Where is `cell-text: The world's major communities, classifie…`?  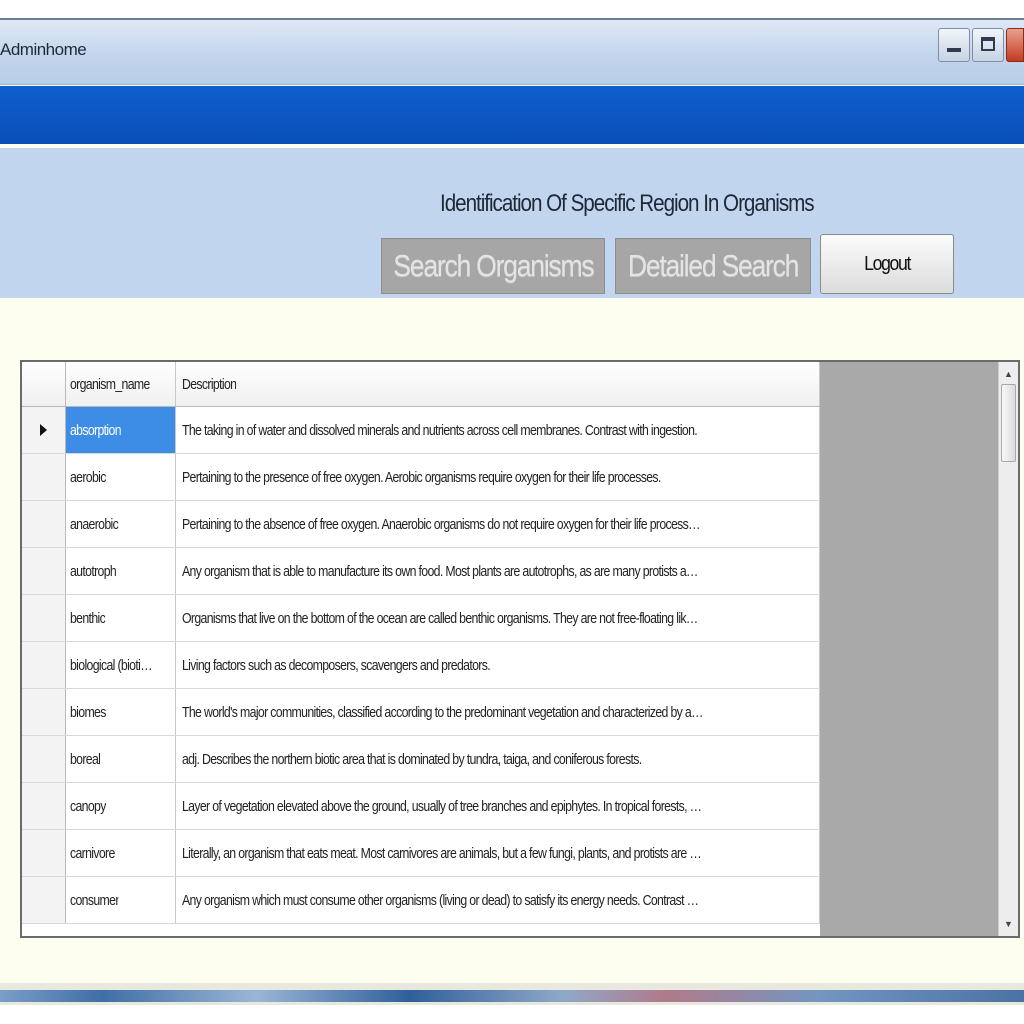 cell-text: The world's major communities, classifie… is located at coordinates (443, 712).